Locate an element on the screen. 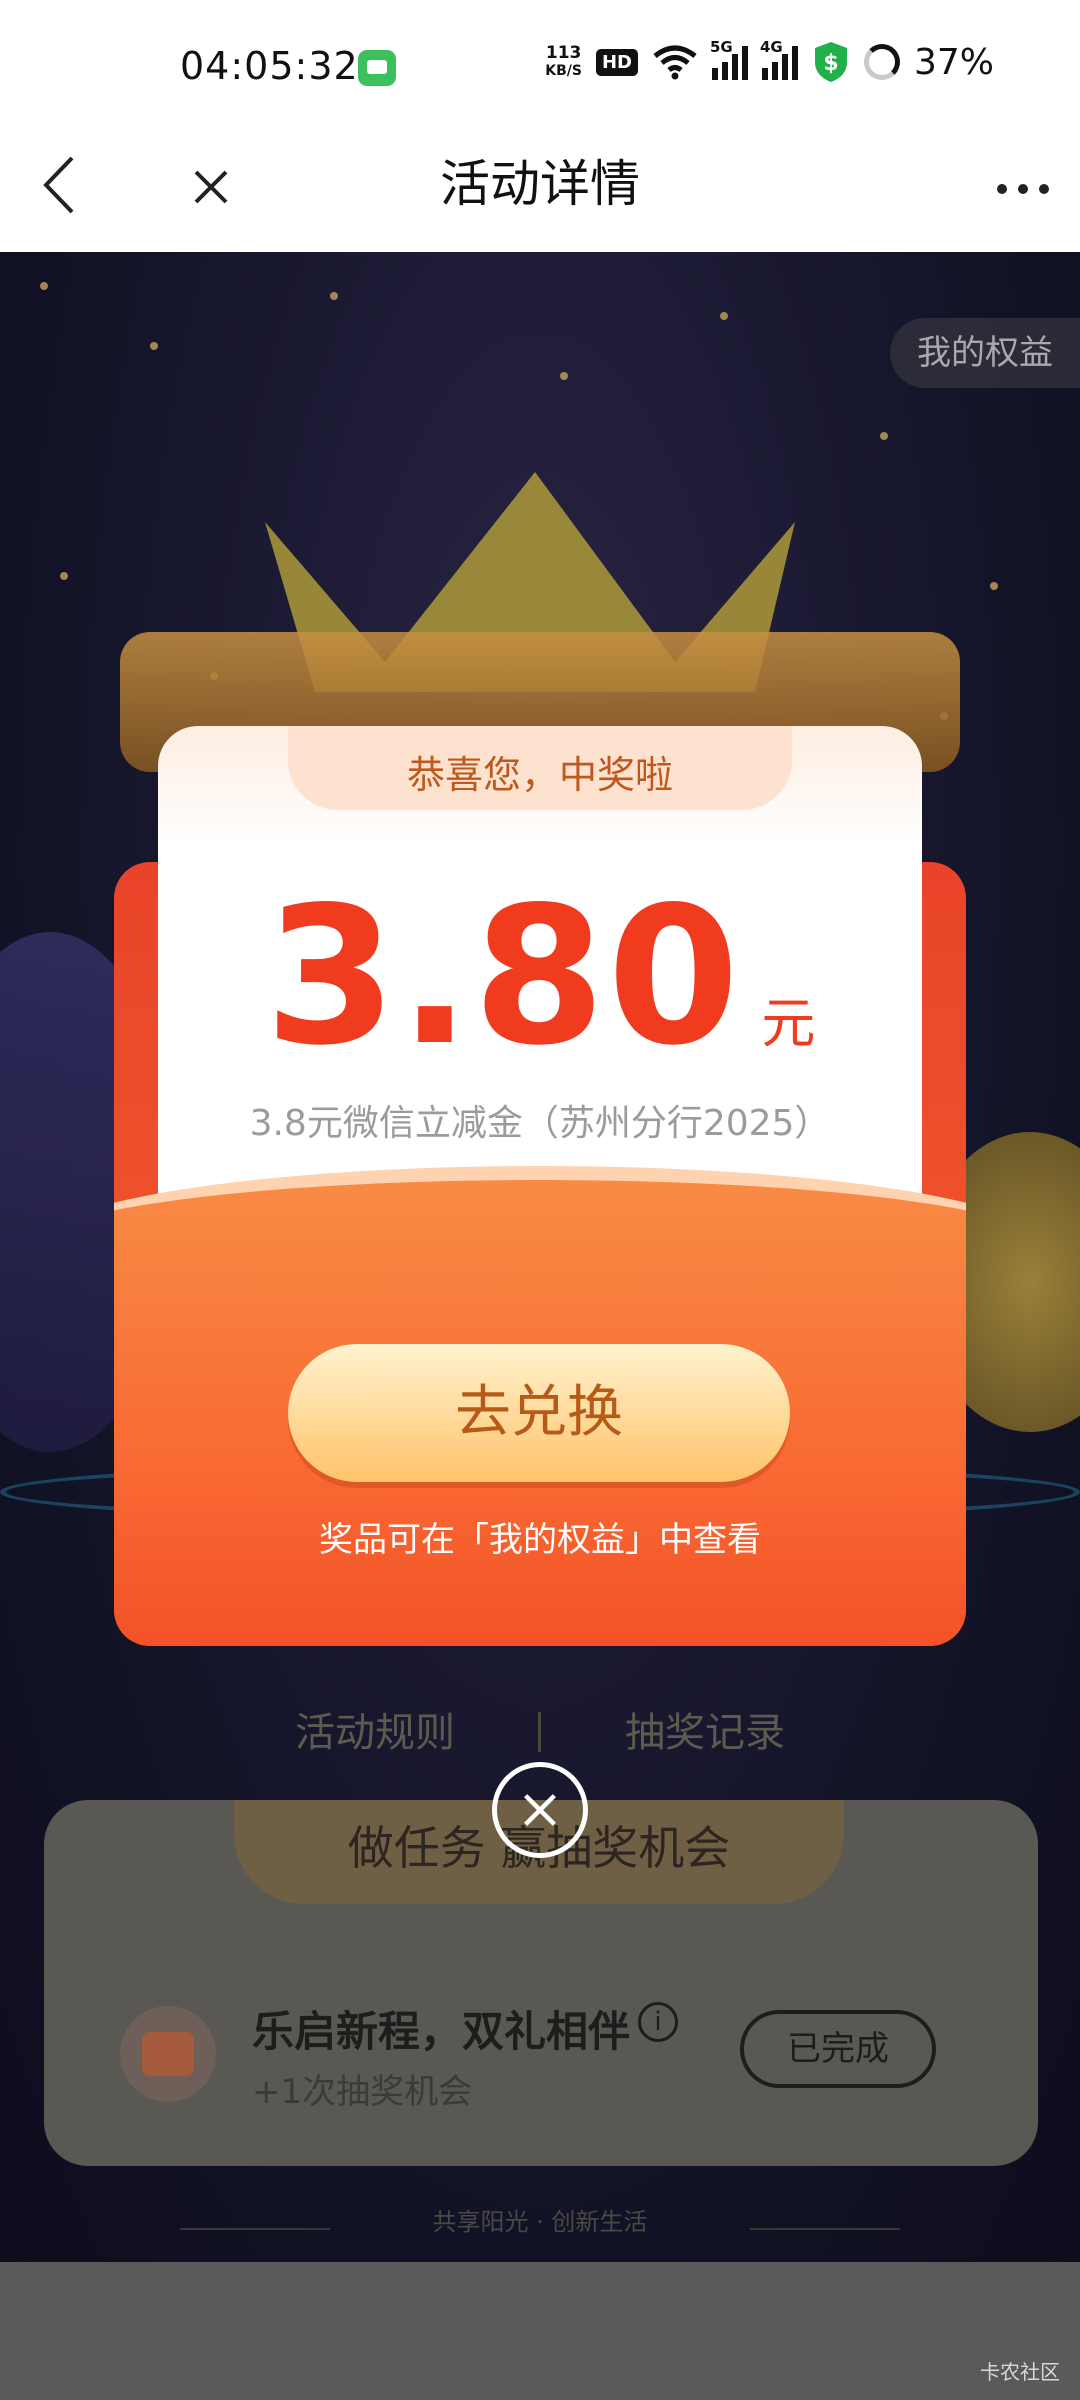 The height and width of the screenshot is (2400, 1080). links-divider is located at coordinates (539, 1732).